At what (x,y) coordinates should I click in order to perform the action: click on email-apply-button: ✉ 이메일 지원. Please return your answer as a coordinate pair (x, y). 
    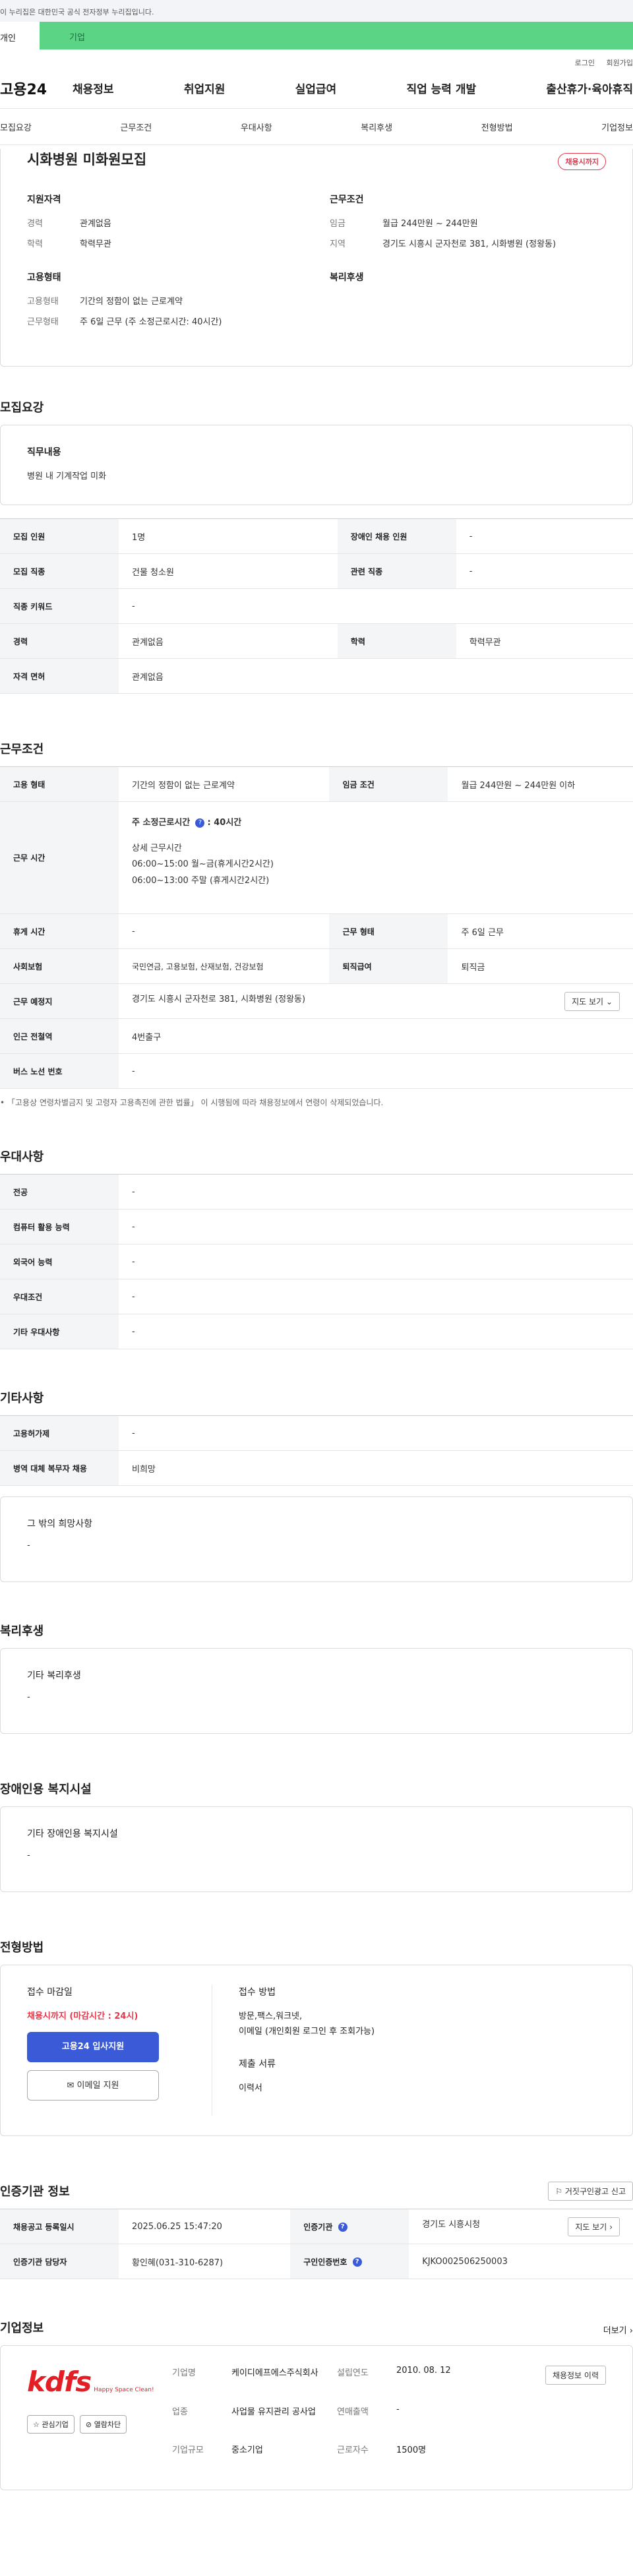
    Looking at the image, I should click on (93, 2085).